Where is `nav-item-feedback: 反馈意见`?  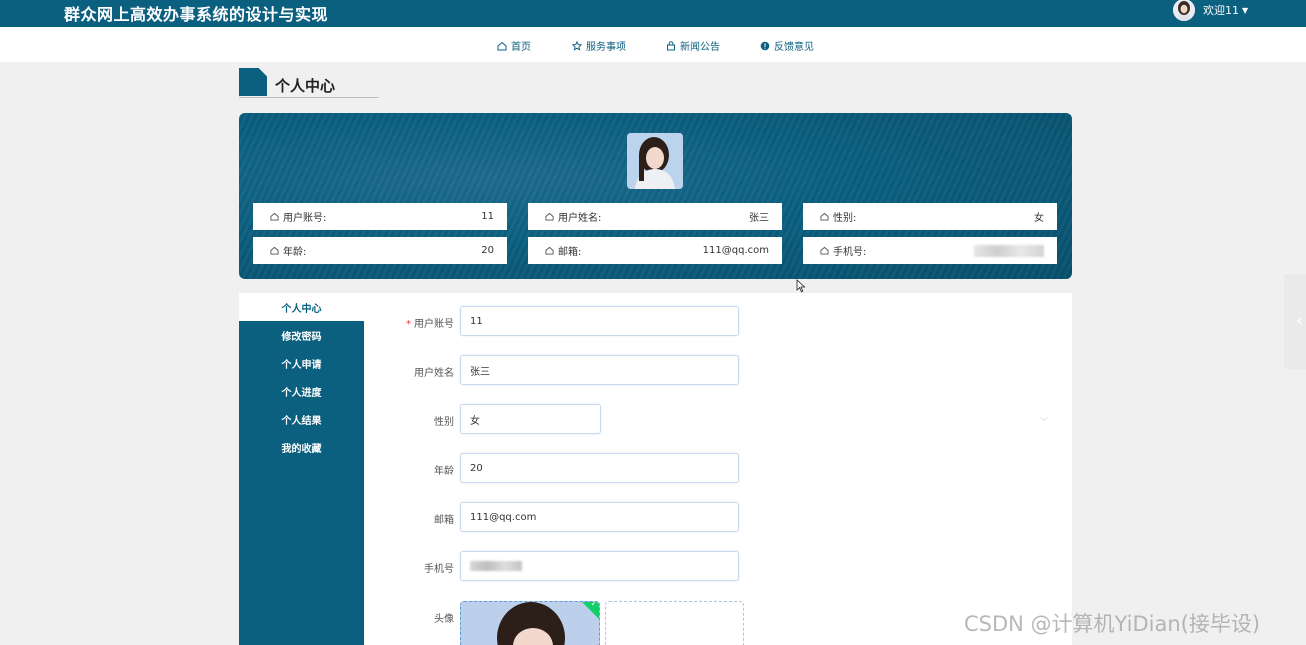 nav-item-feedback: 反馈意见 is located at coordinates (787, 45).